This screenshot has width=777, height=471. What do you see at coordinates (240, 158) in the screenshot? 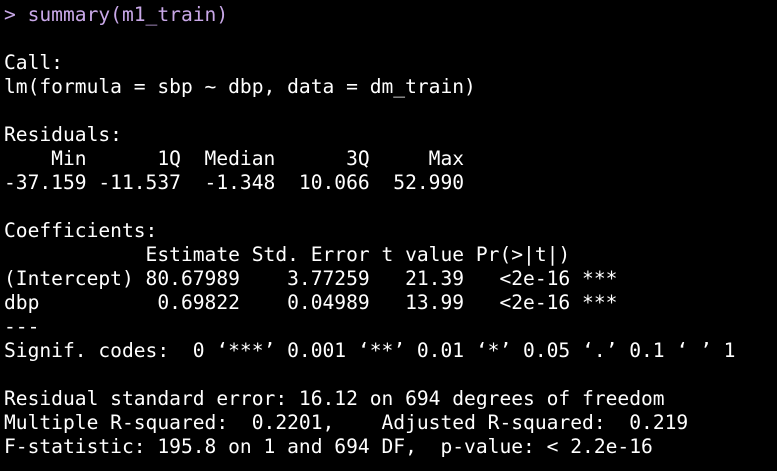
I see `residuals-labels: Min 1Q Median 3Q Max` at bounding box center [240, 158].